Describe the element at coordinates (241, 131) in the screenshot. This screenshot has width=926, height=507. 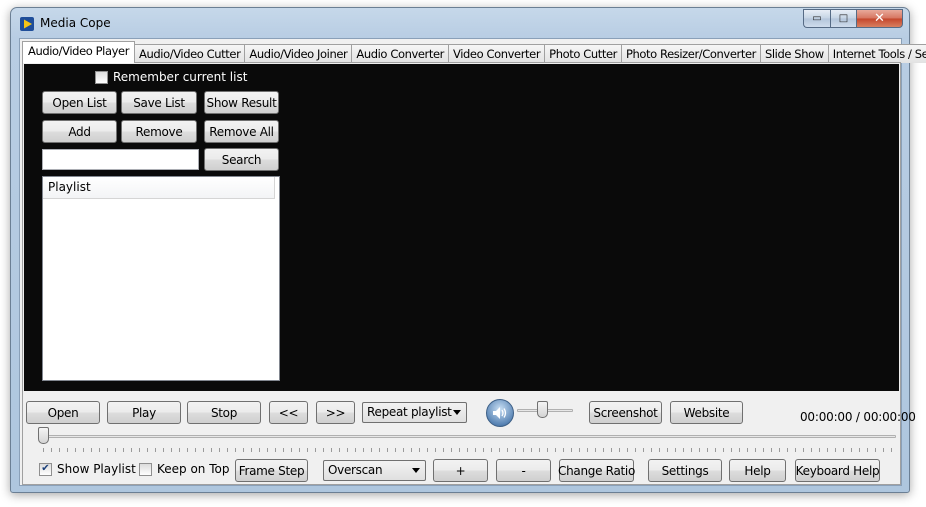
I see `remove-all-button: Remove All` at that location.